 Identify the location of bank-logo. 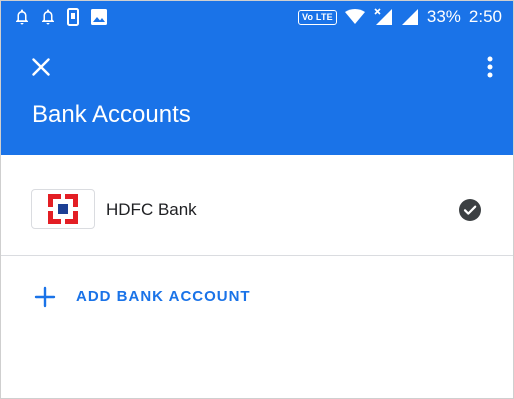
(63, 209).